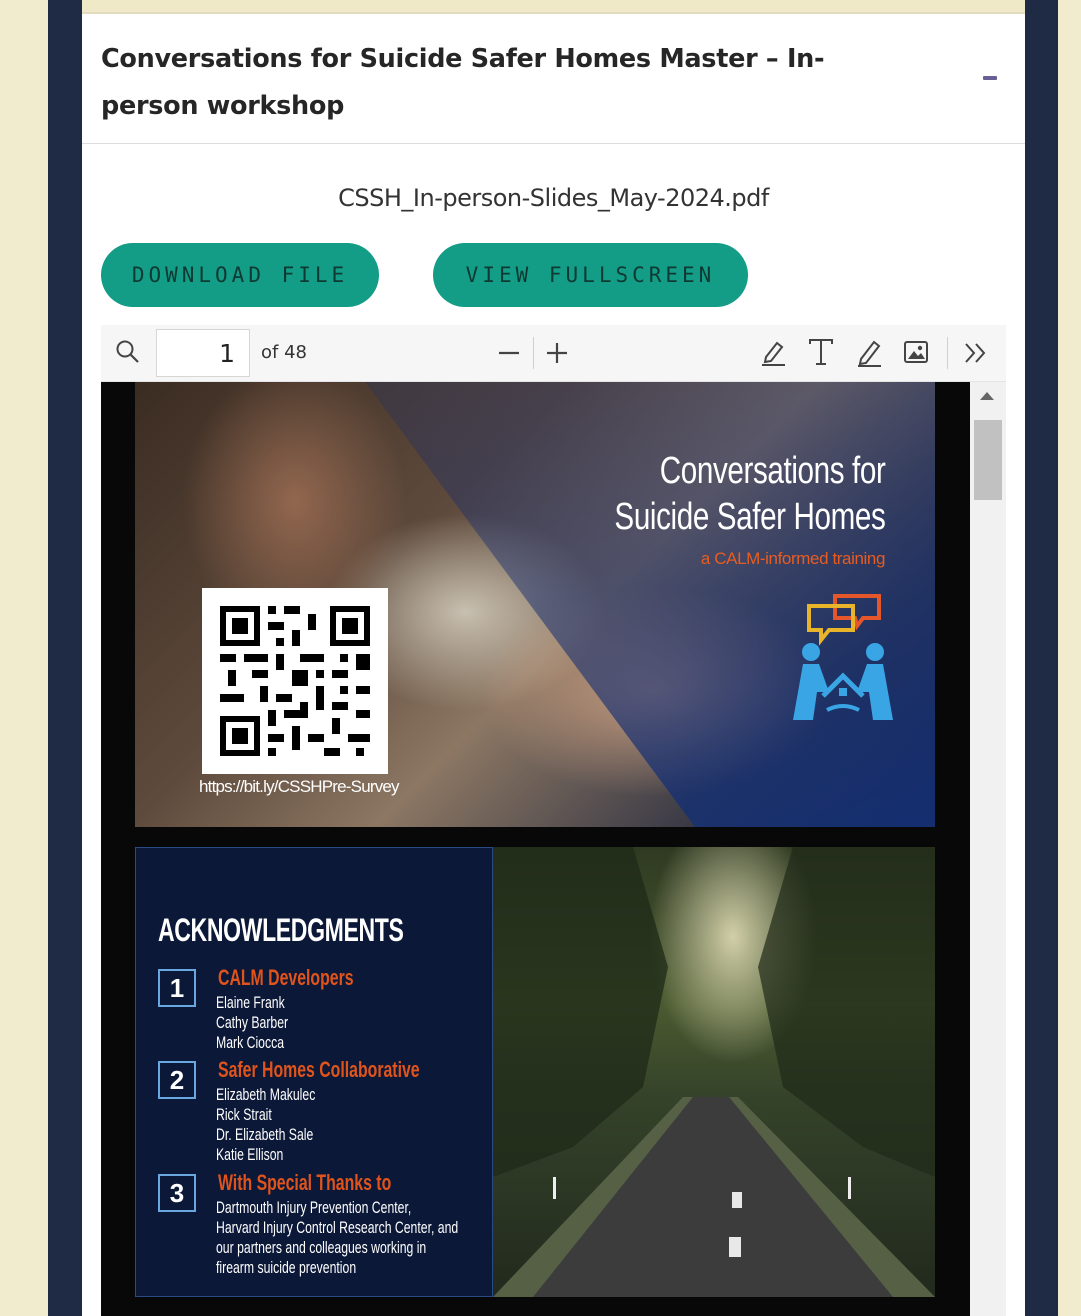 The height and width of the screenshot is (1316, 1081). Describe the element at coordinates (991, 80) in the screenshot. I see `minus-icon` at that location.